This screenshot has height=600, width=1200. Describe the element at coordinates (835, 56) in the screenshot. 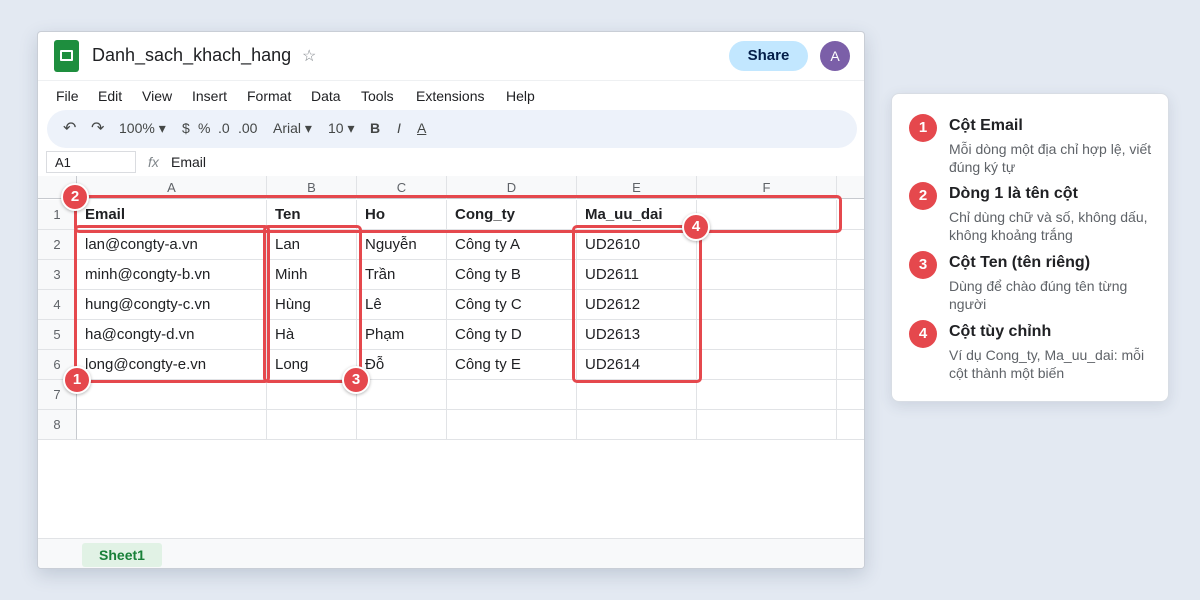

I see `avatar: A` at that location.